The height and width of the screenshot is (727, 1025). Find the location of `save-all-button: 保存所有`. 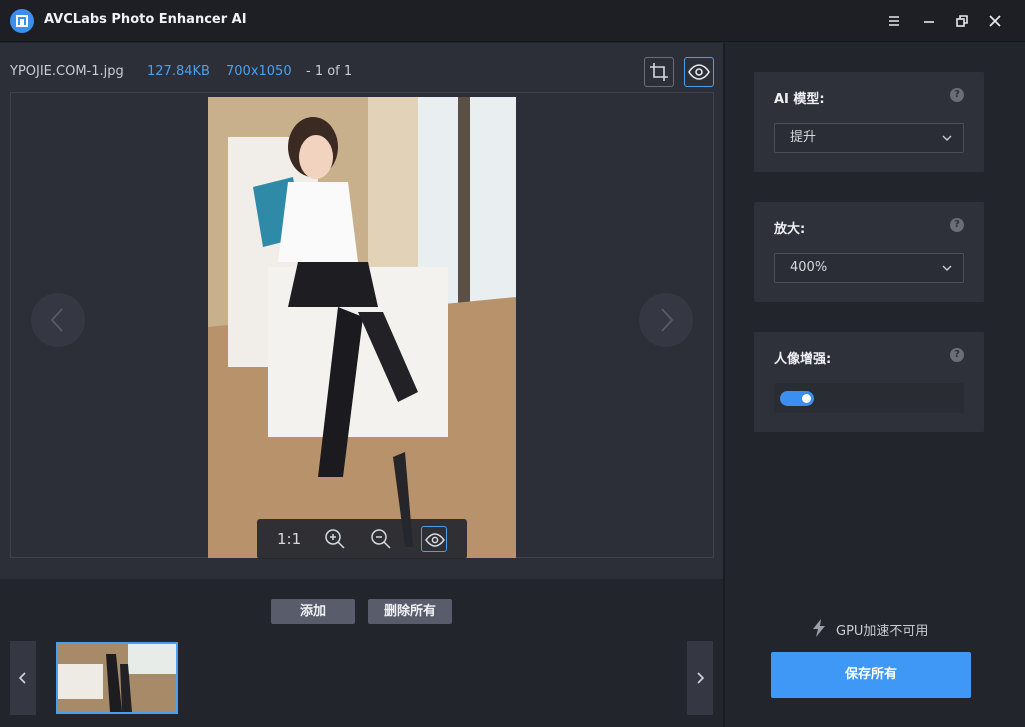

save-all-button: 保存所有 is located at coordinates (871, 675).